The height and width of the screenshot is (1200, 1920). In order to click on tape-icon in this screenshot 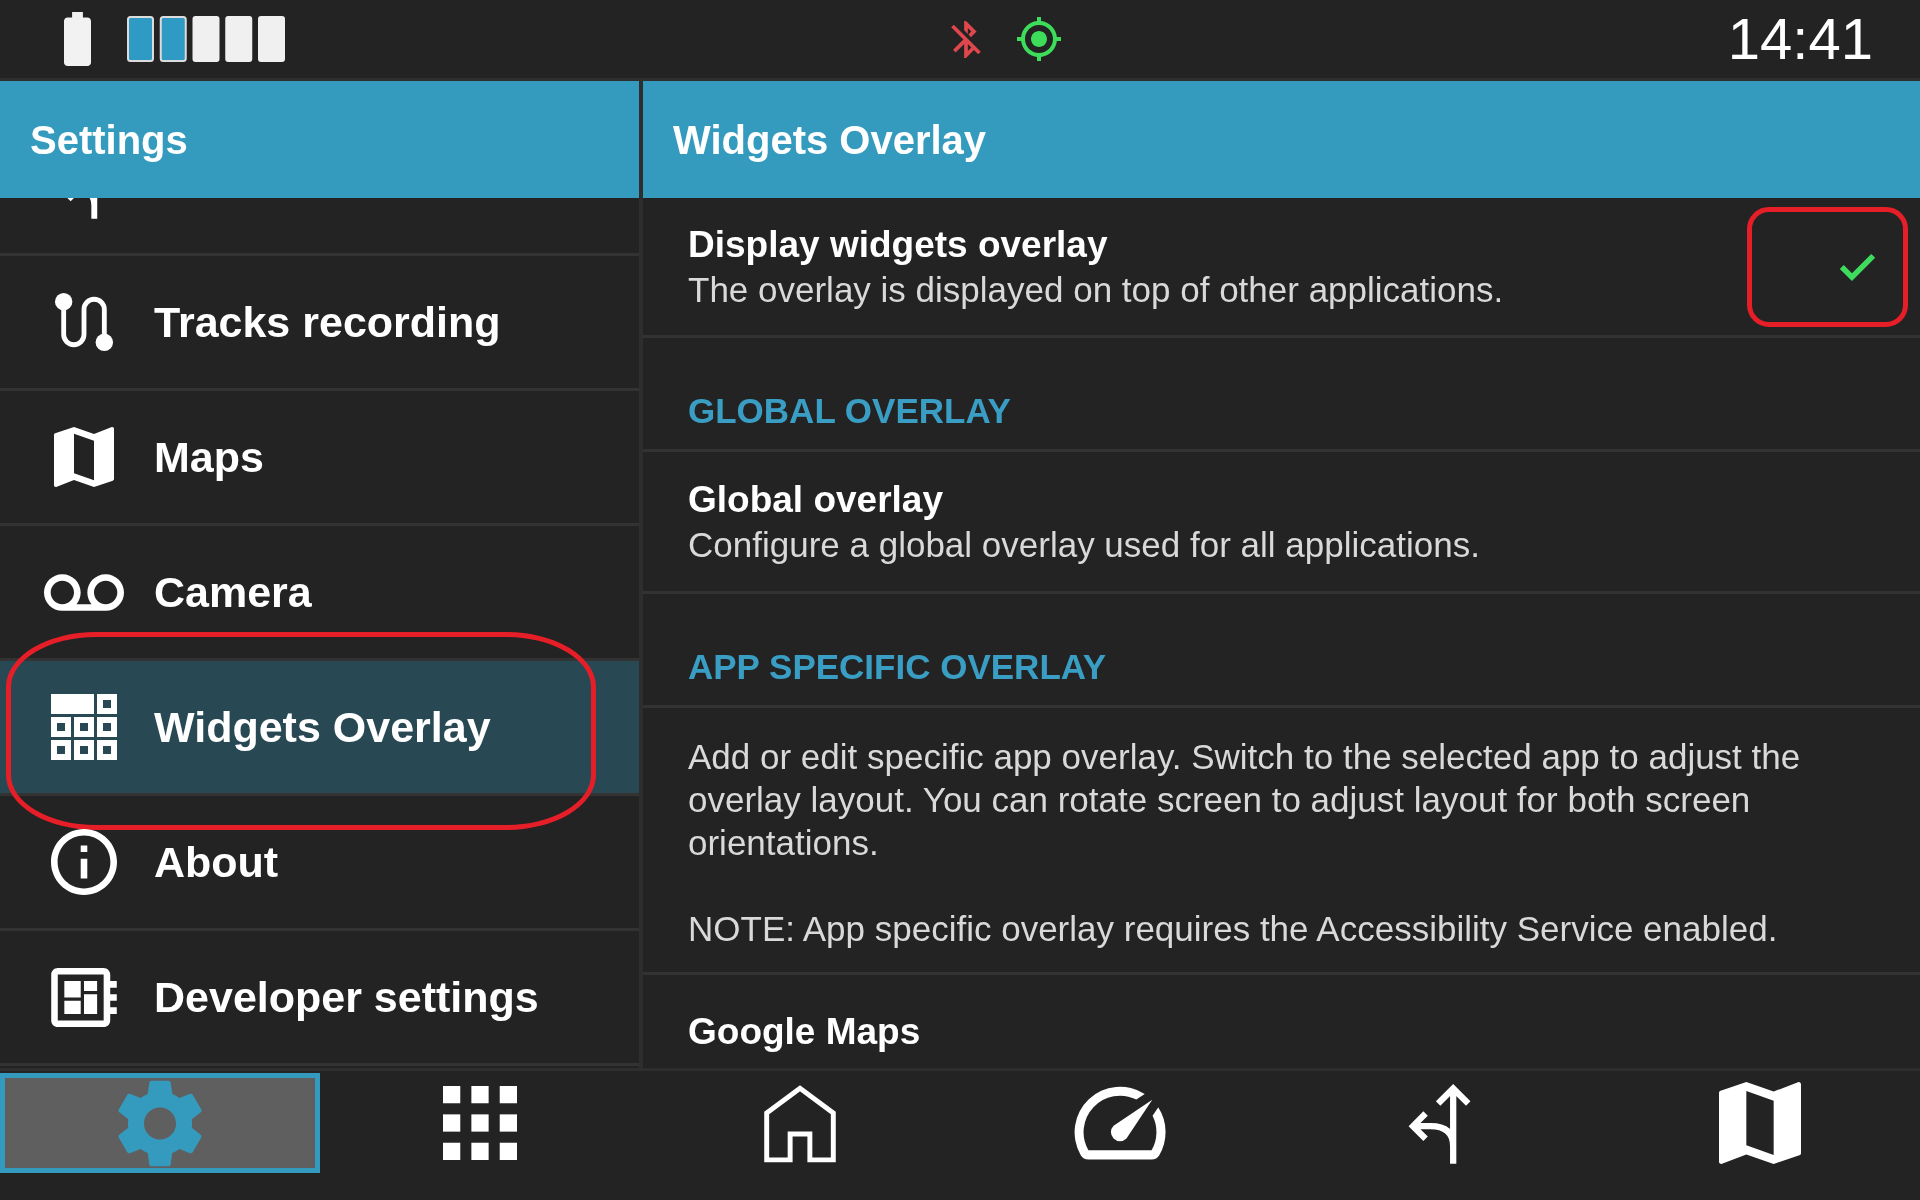, I will do `click(84, 592)`.